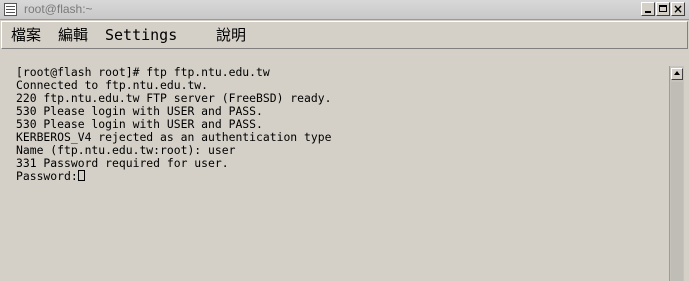 The image size is (689, 281). I want to click on terminal-prompt-line: Password:, so click(340, 176).